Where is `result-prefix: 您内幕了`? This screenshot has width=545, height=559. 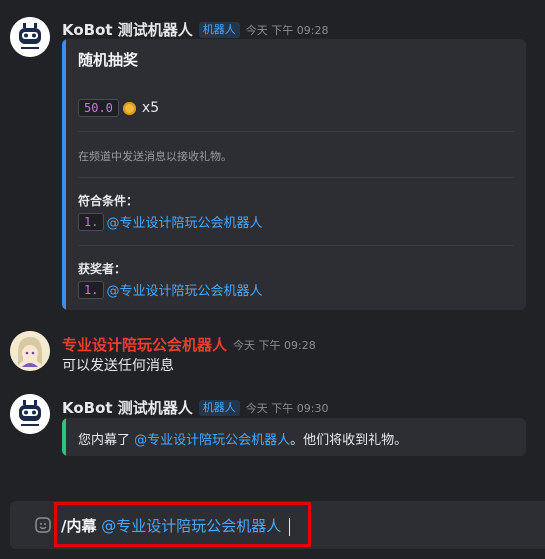
result-prefix: 您内幕了 is located at coordinates (106, 440).